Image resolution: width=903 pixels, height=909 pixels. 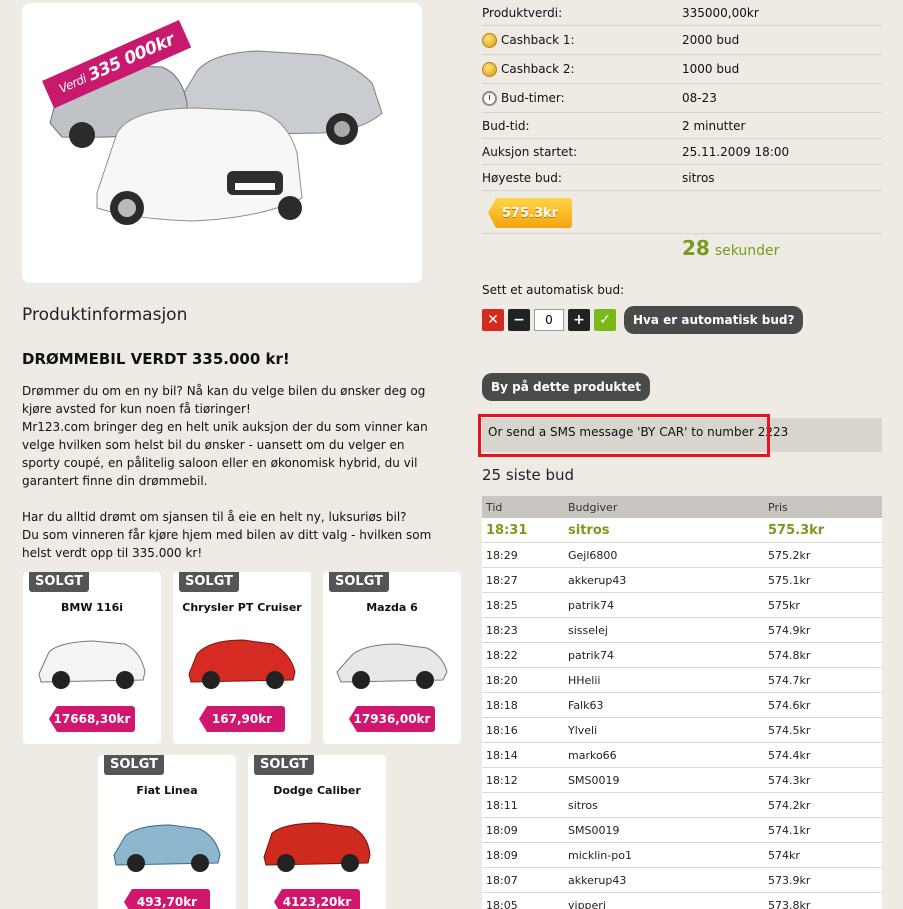 I want to click on increment-button: +, so click(x=579, y=320).